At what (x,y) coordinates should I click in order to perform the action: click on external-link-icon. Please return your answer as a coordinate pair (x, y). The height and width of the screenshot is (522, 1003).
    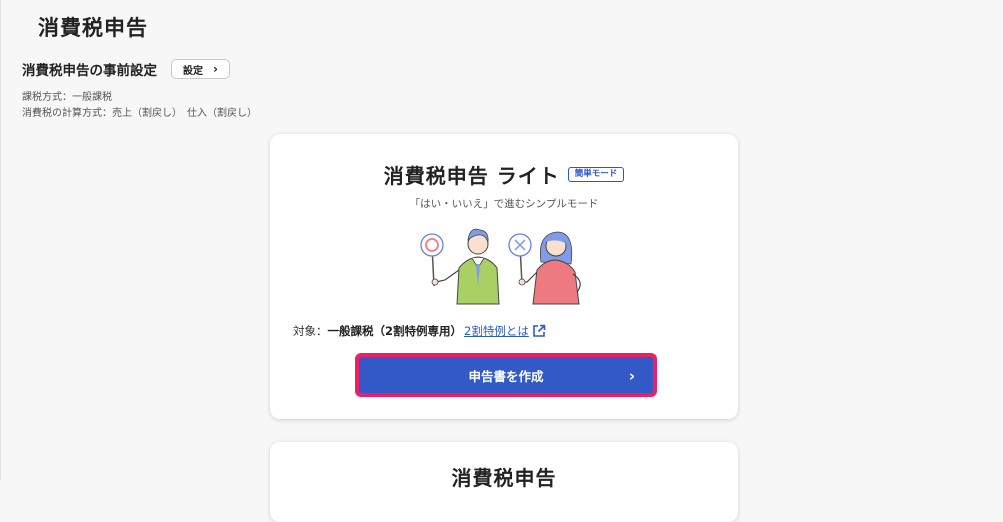
    Looking at the image, I should click on (539, 331).